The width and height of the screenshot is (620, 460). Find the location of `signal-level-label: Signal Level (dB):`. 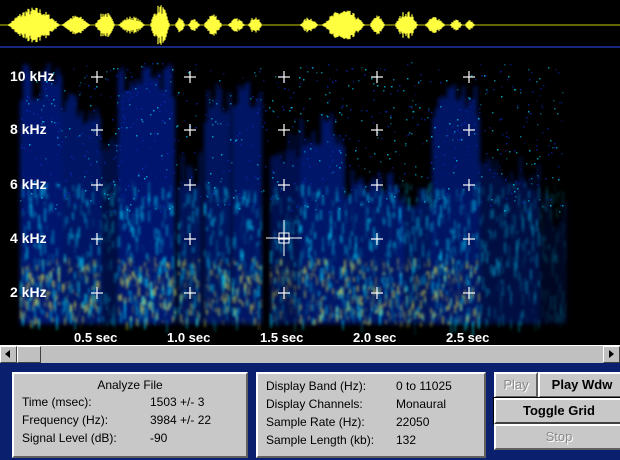

signal-level-label: Signal Level (dB): is located at coordinates (69, 438).